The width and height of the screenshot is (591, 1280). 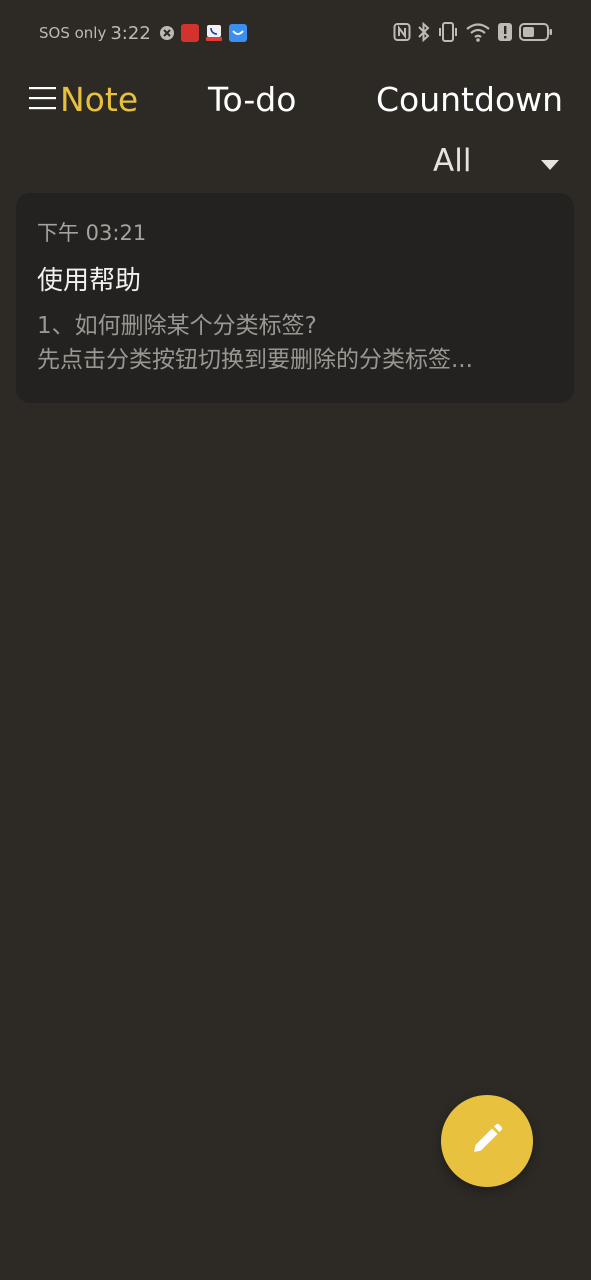 I want to click on tab-note: Note, so click(x=99, y=100).